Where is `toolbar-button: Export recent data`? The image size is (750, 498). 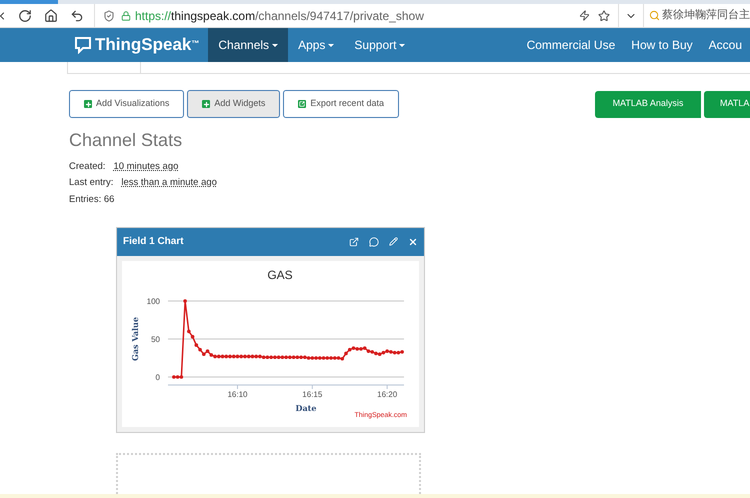
toolbar-button: Export recent data is located at coordinates (341, 104).